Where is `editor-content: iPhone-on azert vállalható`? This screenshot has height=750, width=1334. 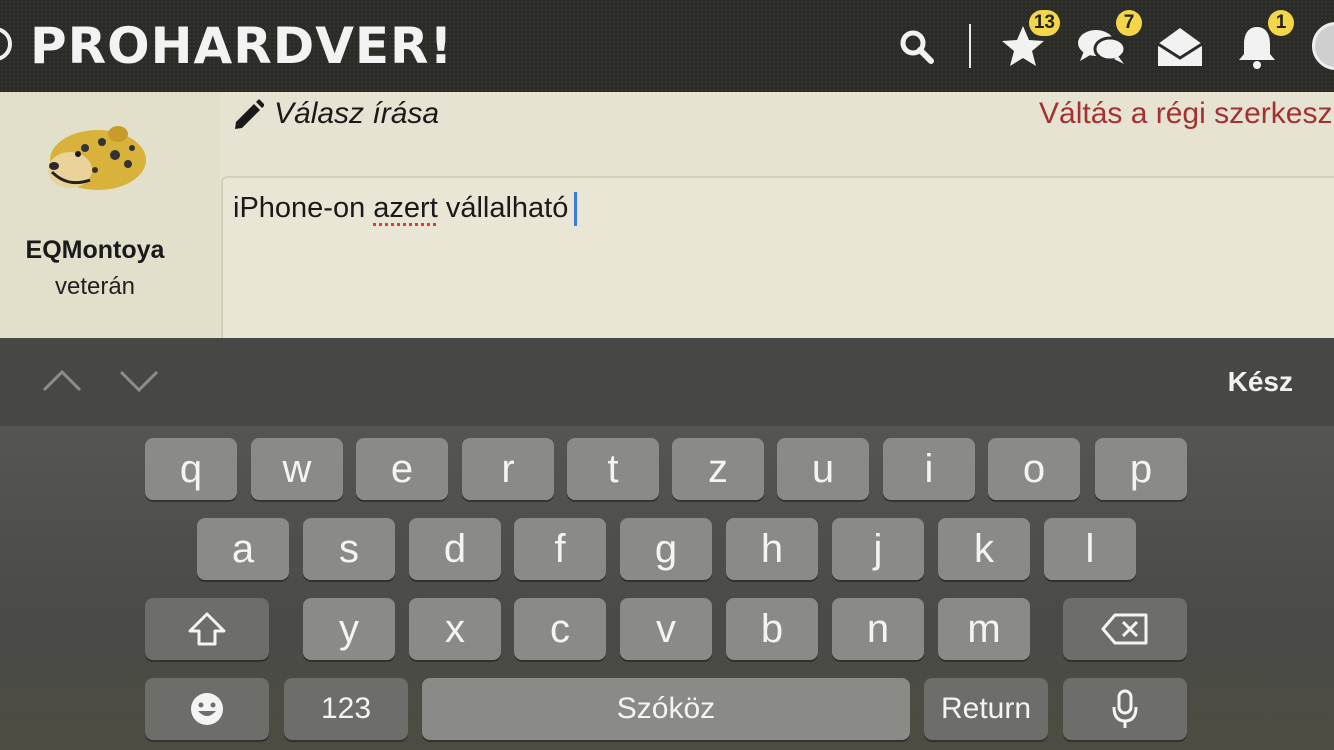 editor-content: iPhone-on azert vállalható is located at coordinates (405, 209).